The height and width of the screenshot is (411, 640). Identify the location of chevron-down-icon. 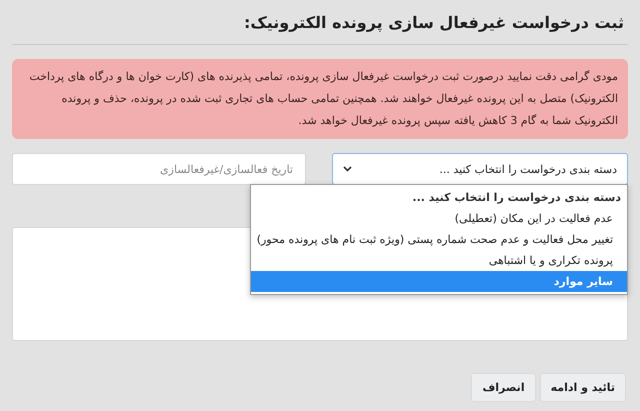
(347, 169).